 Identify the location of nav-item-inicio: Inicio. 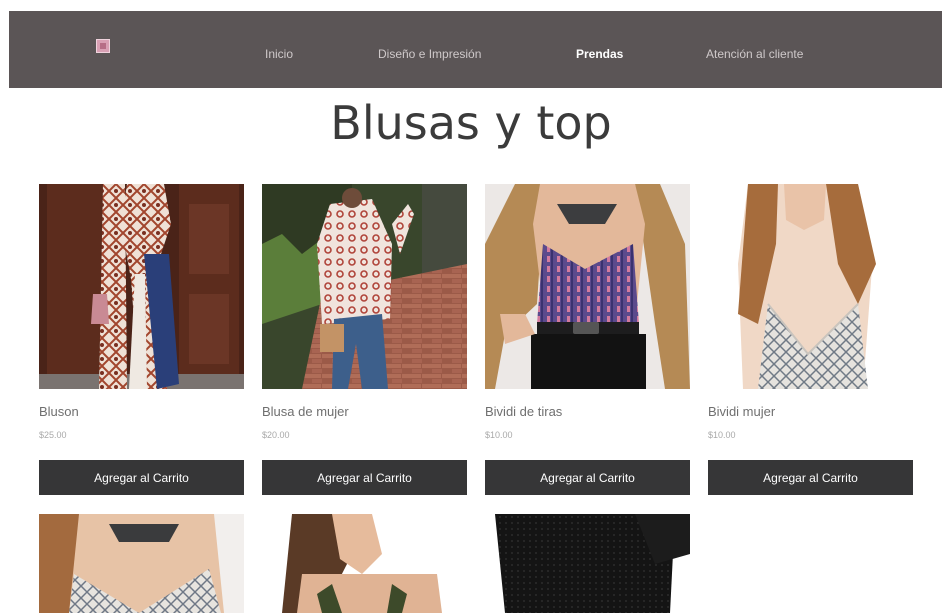
(279, 54).